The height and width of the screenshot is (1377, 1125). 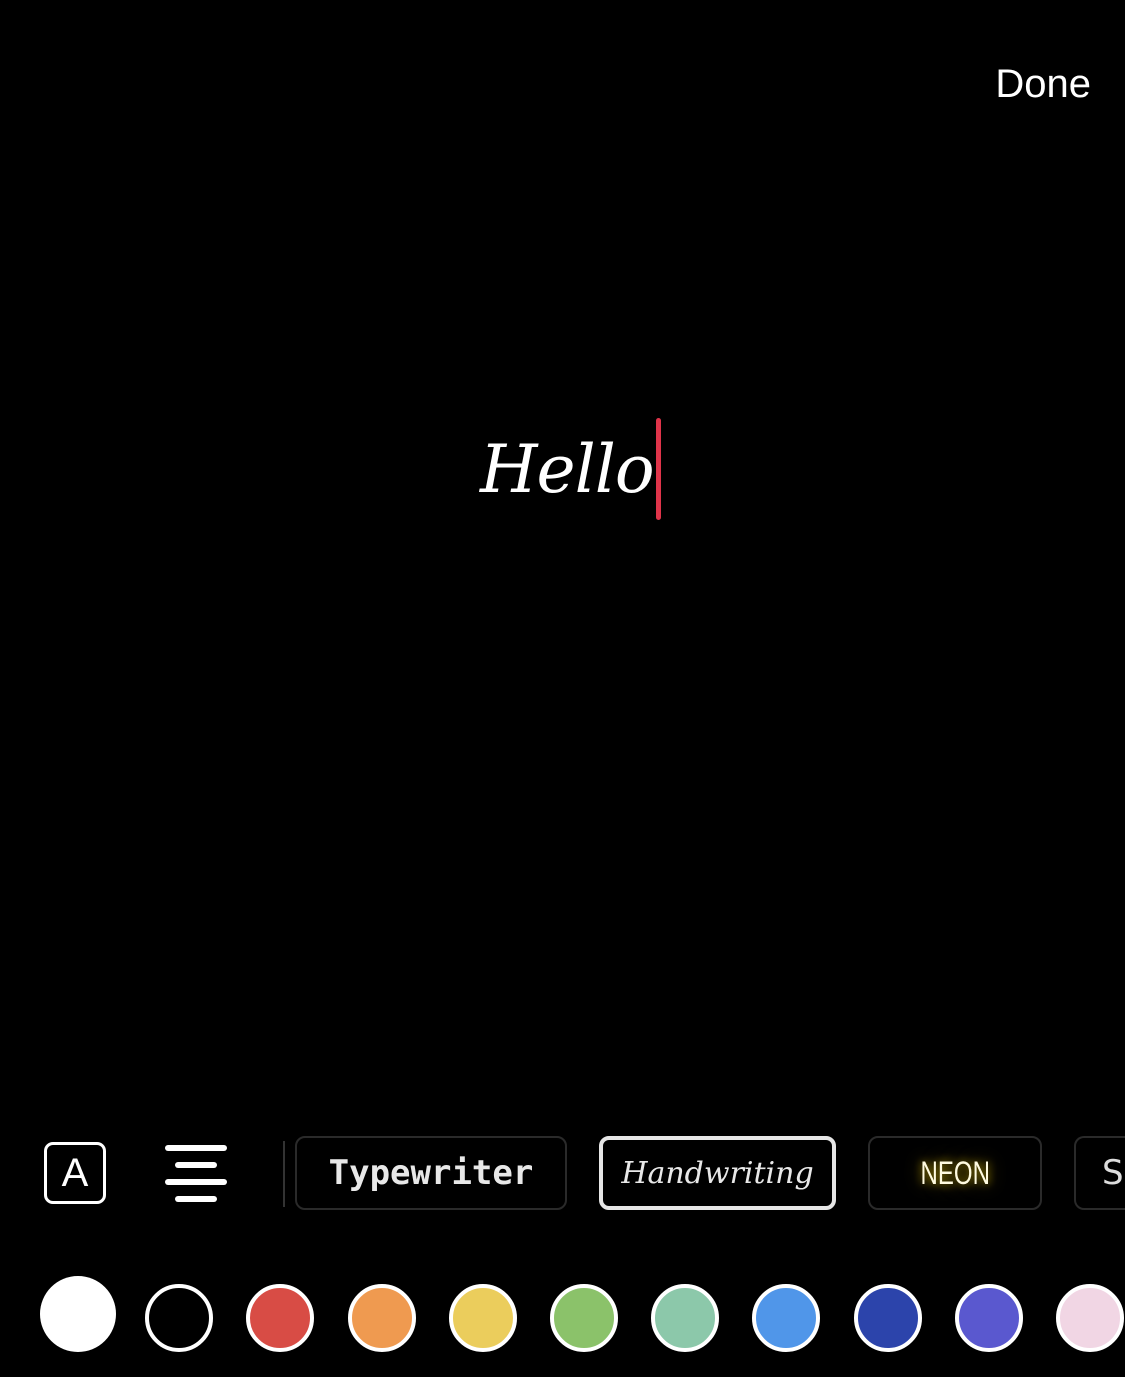 What do you see at coordinates (1099, 1173) in the screenshot?
I see `style-next-button: S` at bounding box center [1099, 1173].